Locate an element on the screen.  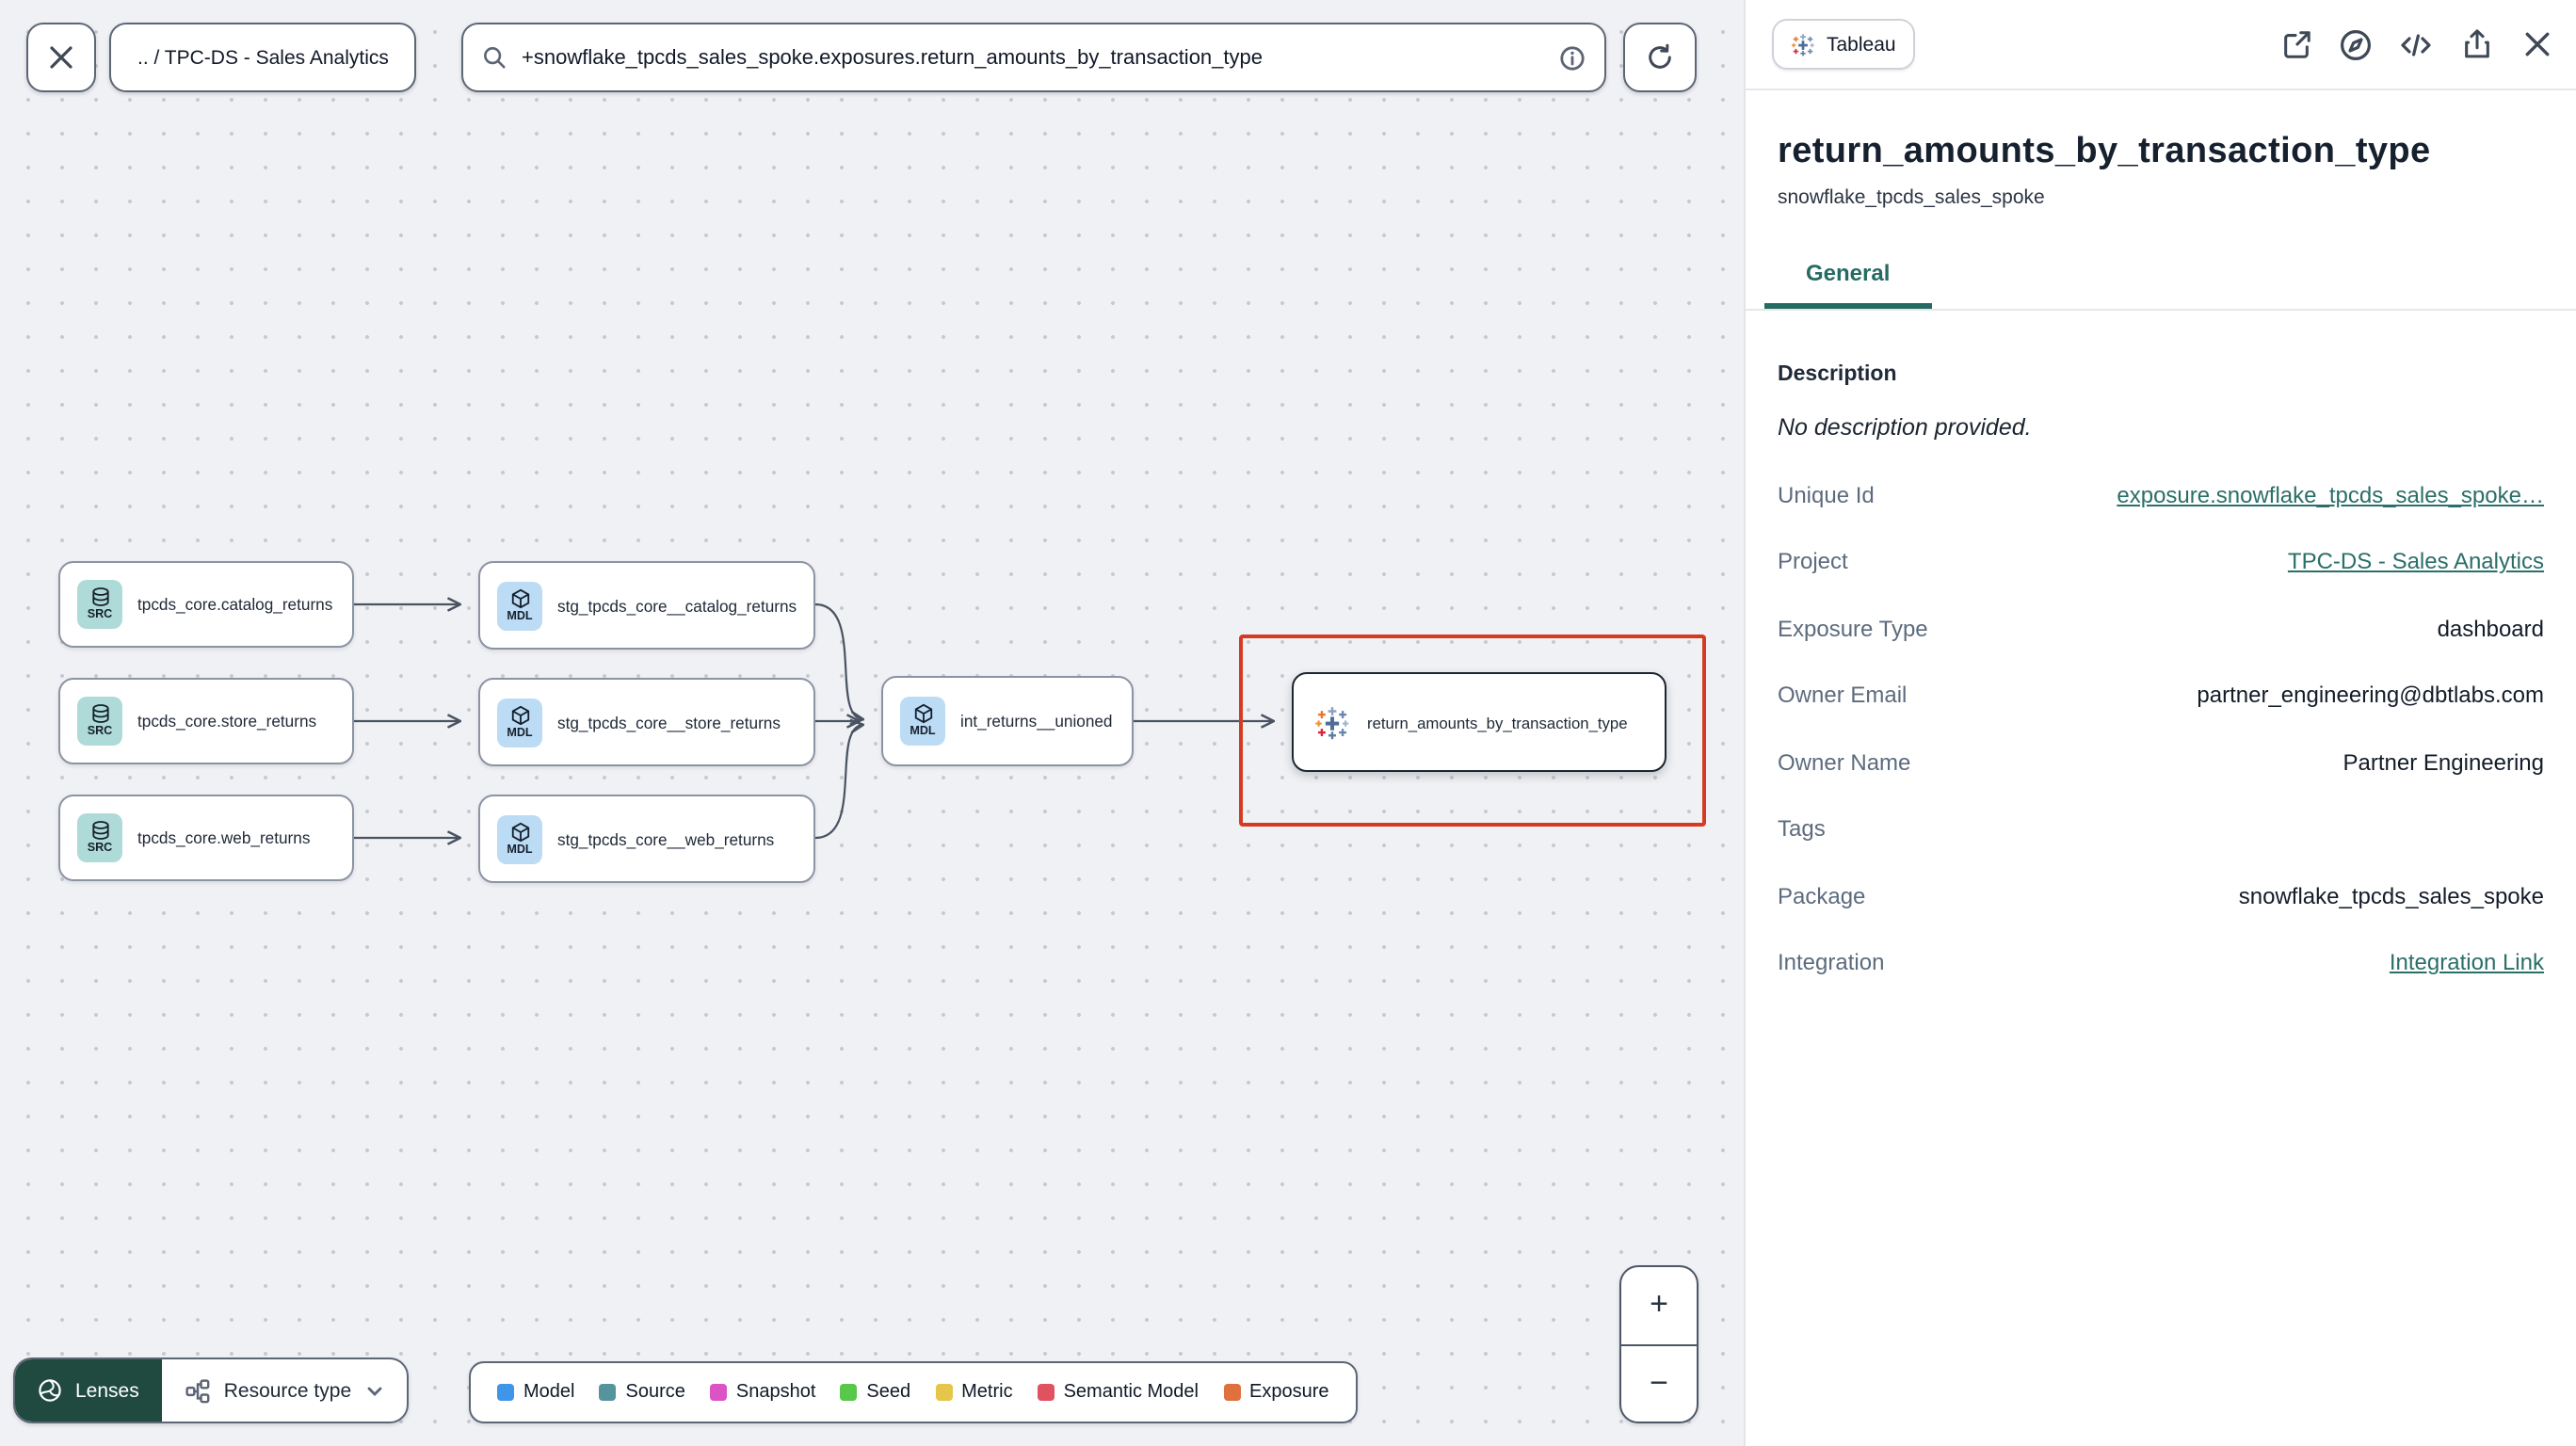
close-lineage-button is located at coordinates (61, 57).